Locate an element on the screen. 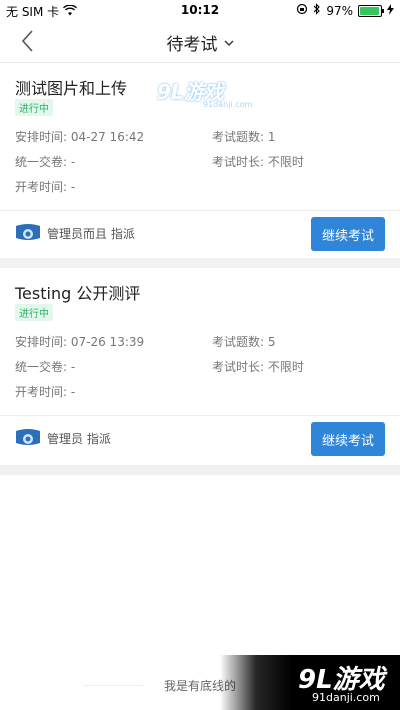 Image resolution: width=400 pixels, height=710 pixels. status-right: 97% is located at coordinates (345, 10).